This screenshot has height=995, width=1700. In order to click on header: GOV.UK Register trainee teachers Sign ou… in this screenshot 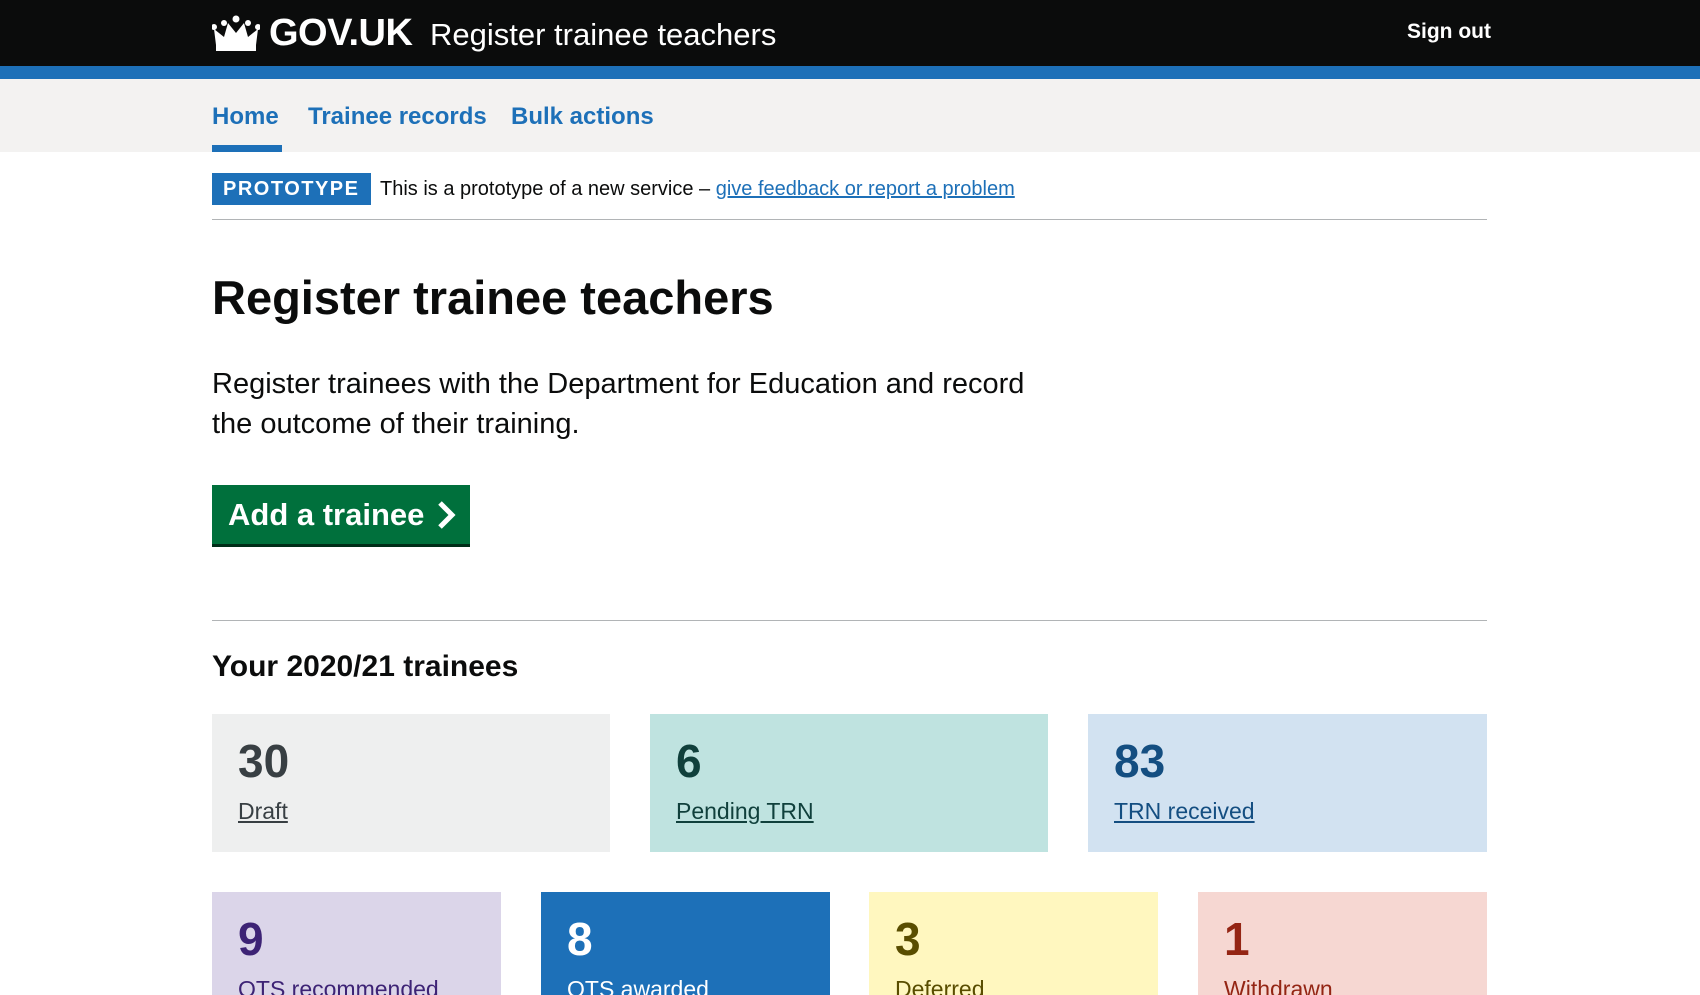, I will do `click(850, 33)`.